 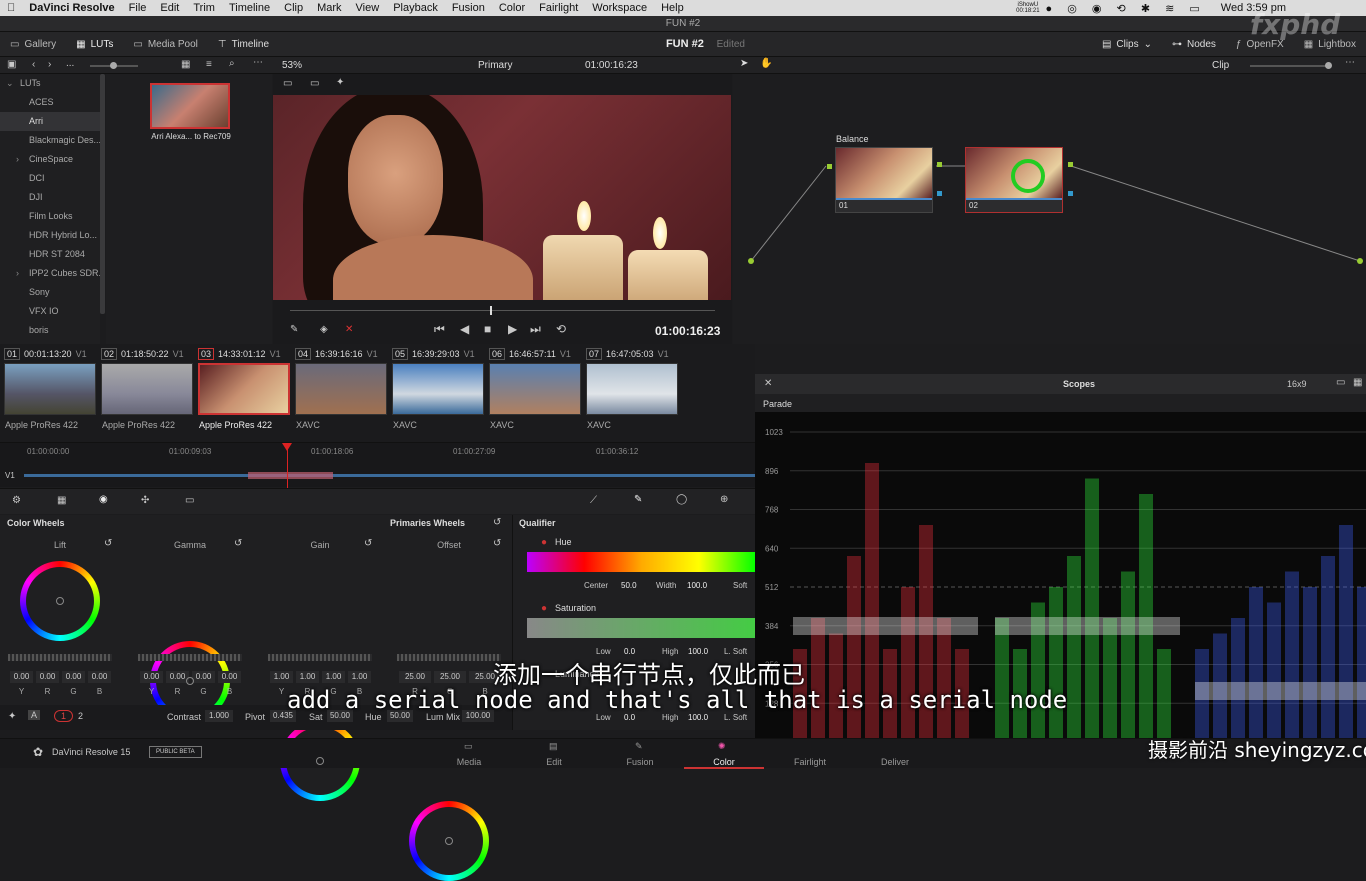 I want to click on auto-balance-icon: ✦, so click(x=12, y=716).